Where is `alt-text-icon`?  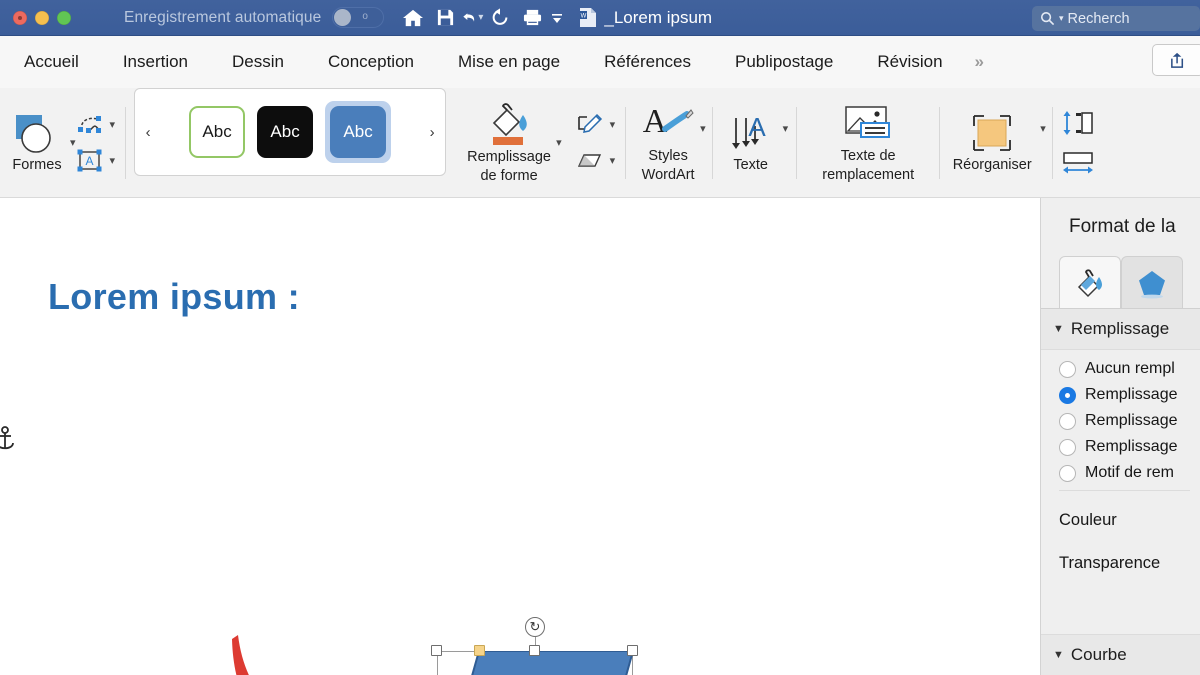 alt-text-icon is located at coordinates (868, 122).